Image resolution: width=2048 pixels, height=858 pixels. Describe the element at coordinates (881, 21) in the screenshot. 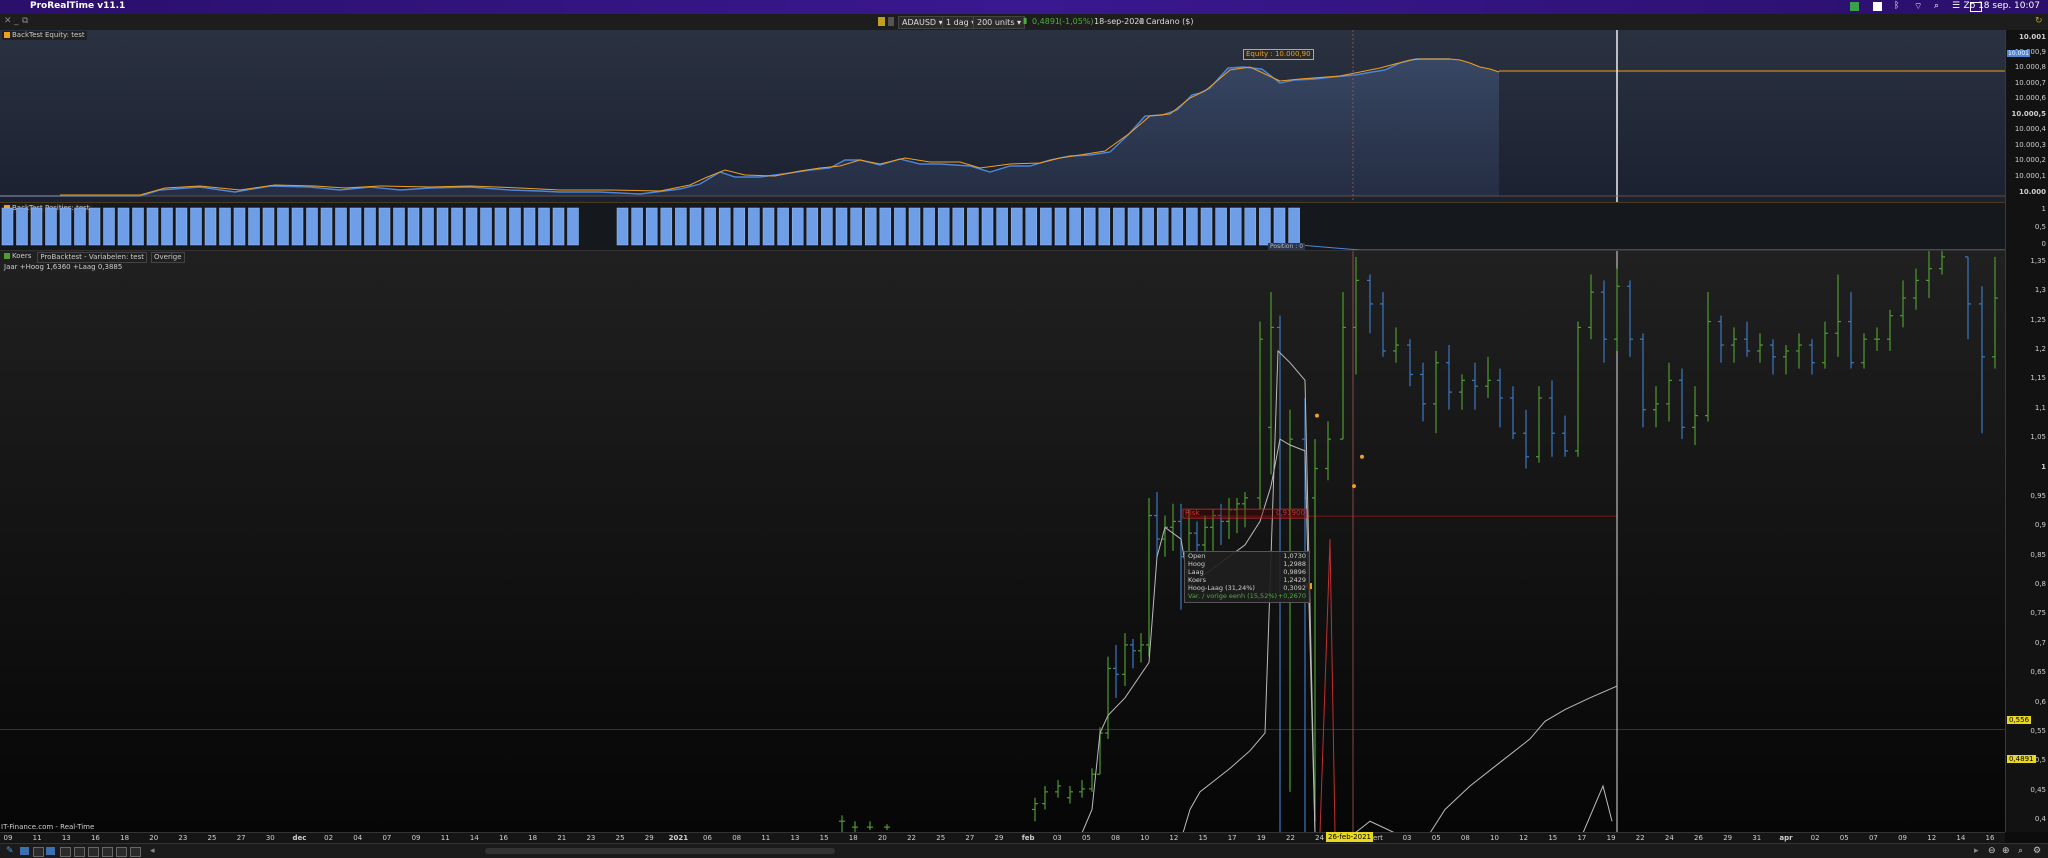

I see `chart-type-icon` at that location.